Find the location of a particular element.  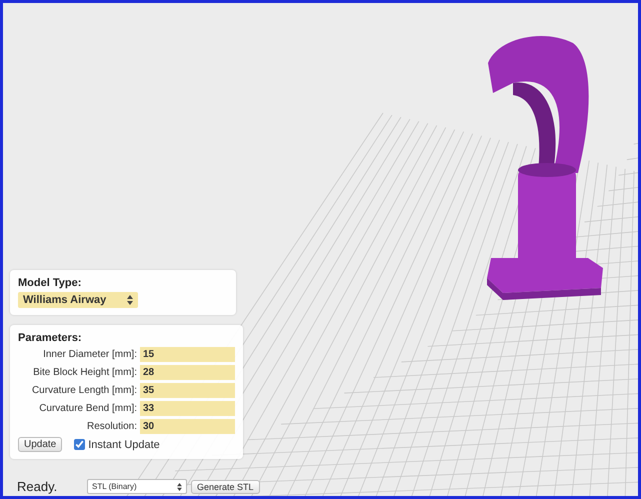

field-label: Bite Block Height [mm]: is located at coordinates (84, 372).